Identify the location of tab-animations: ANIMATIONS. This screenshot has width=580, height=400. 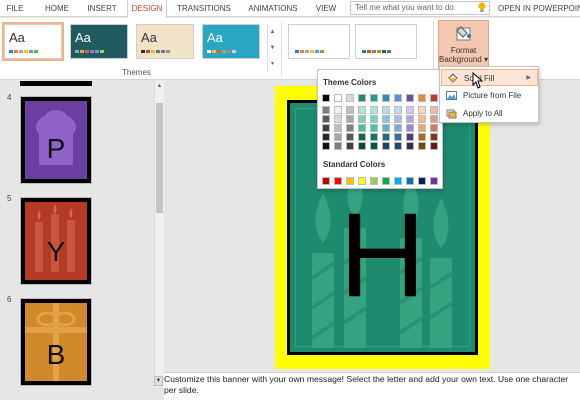
(273, 8).